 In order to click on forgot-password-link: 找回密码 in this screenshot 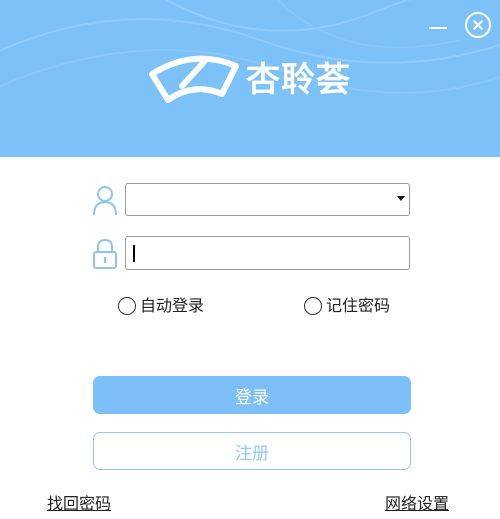, I will do `click(79, 504)`.